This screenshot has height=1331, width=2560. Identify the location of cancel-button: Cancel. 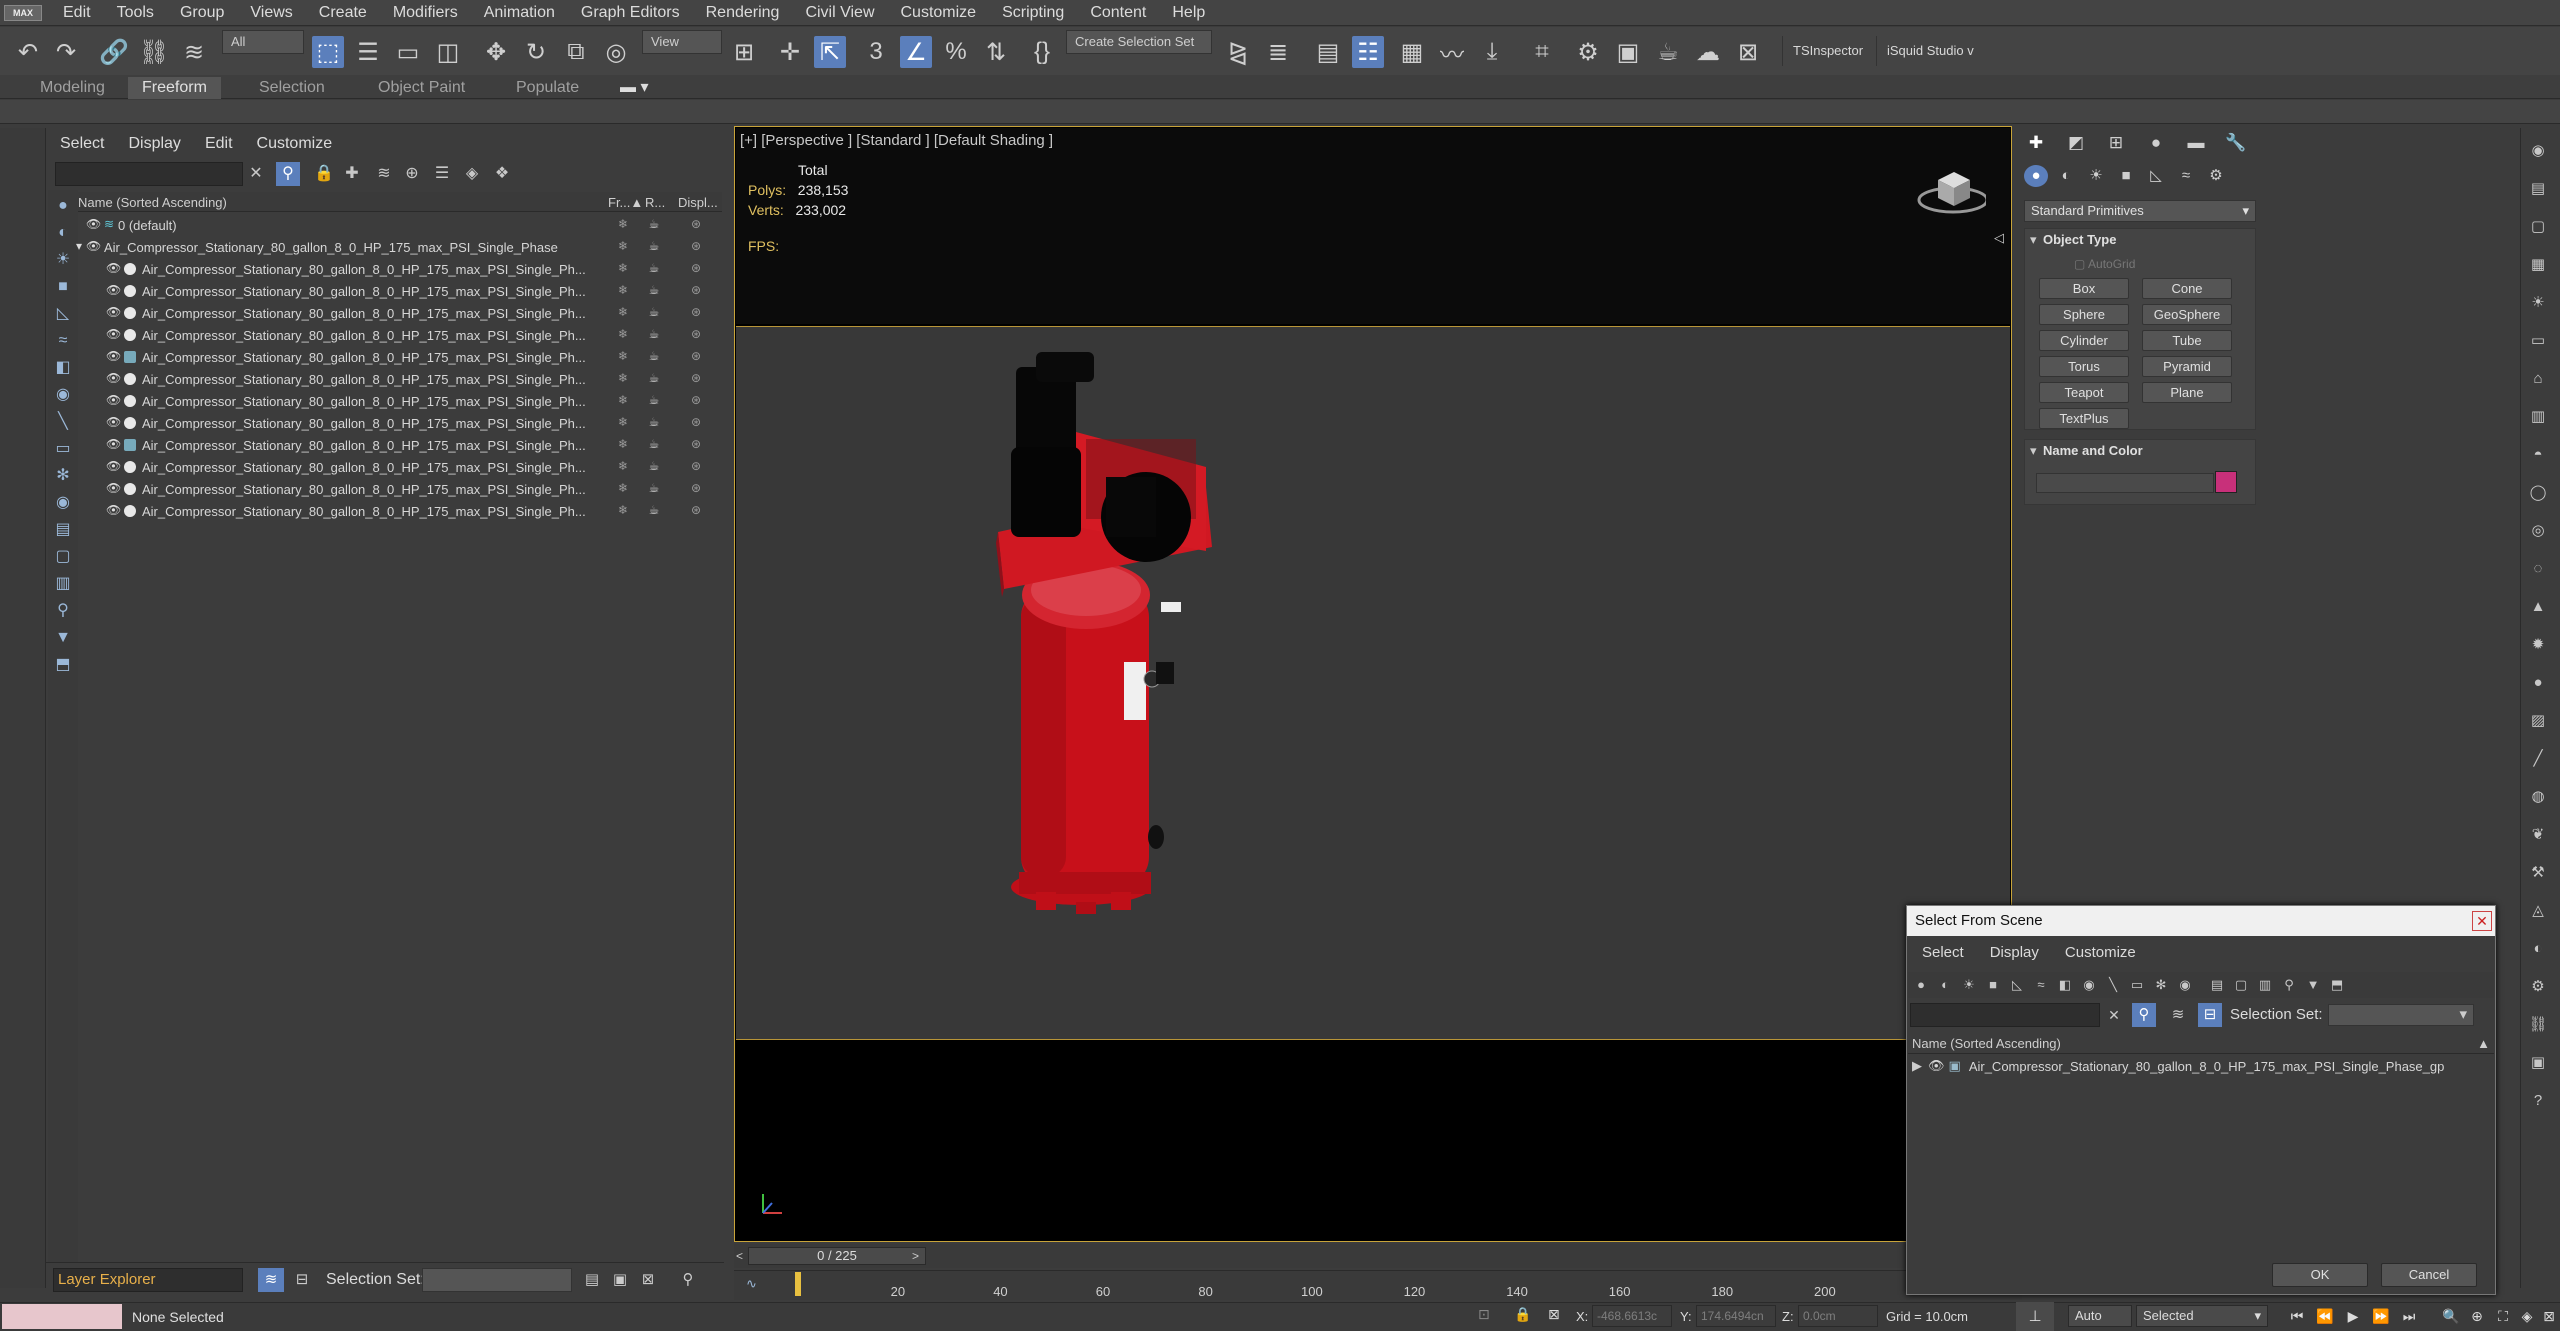
(2429, 1275).